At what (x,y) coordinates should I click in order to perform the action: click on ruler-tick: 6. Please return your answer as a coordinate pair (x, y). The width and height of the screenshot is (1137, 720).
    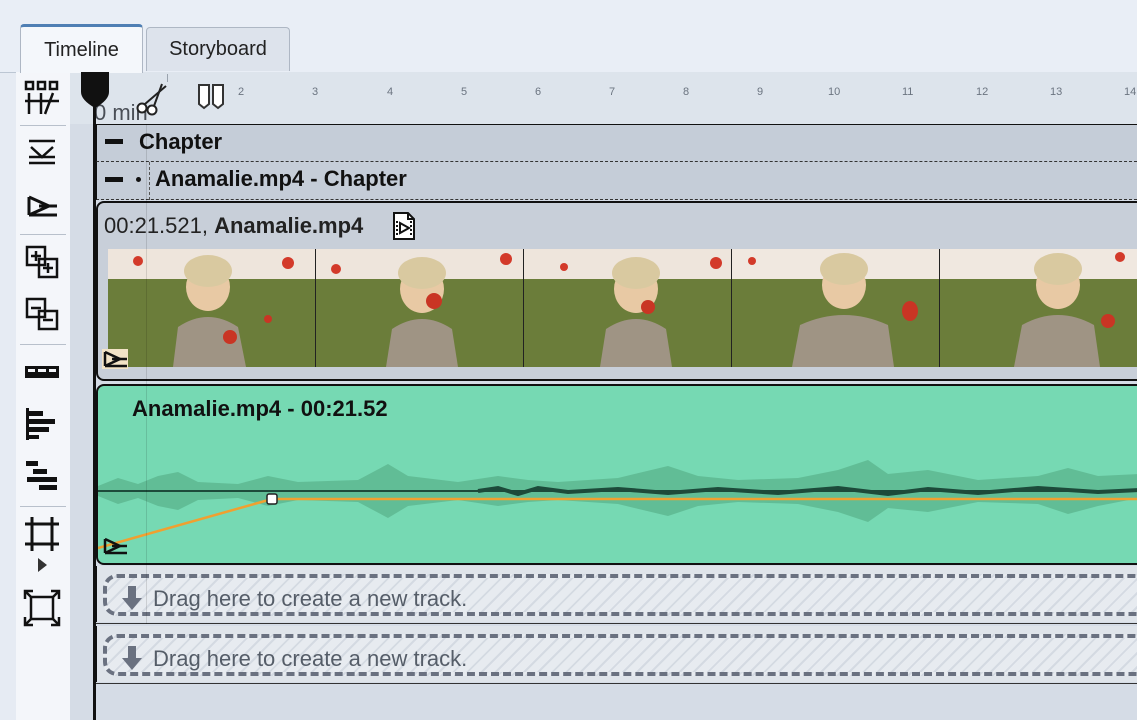
    Looking at the image, I should click on (538, 92).